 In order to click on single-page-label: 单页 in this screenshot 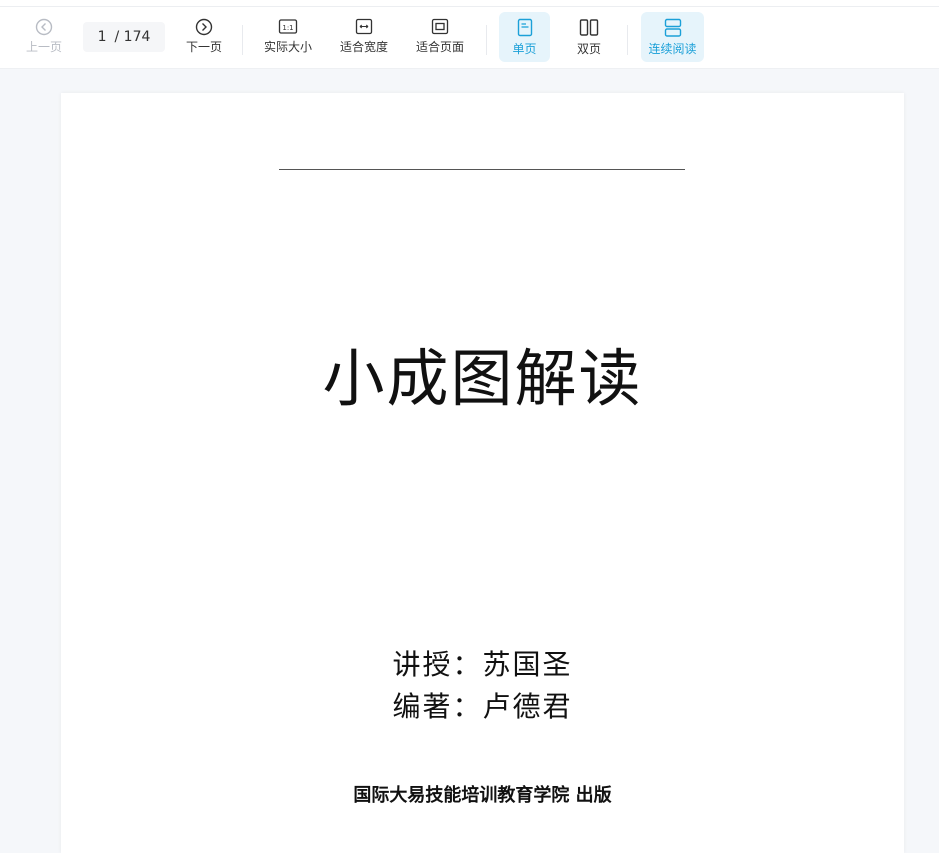, I will do `click(524, 49)`.